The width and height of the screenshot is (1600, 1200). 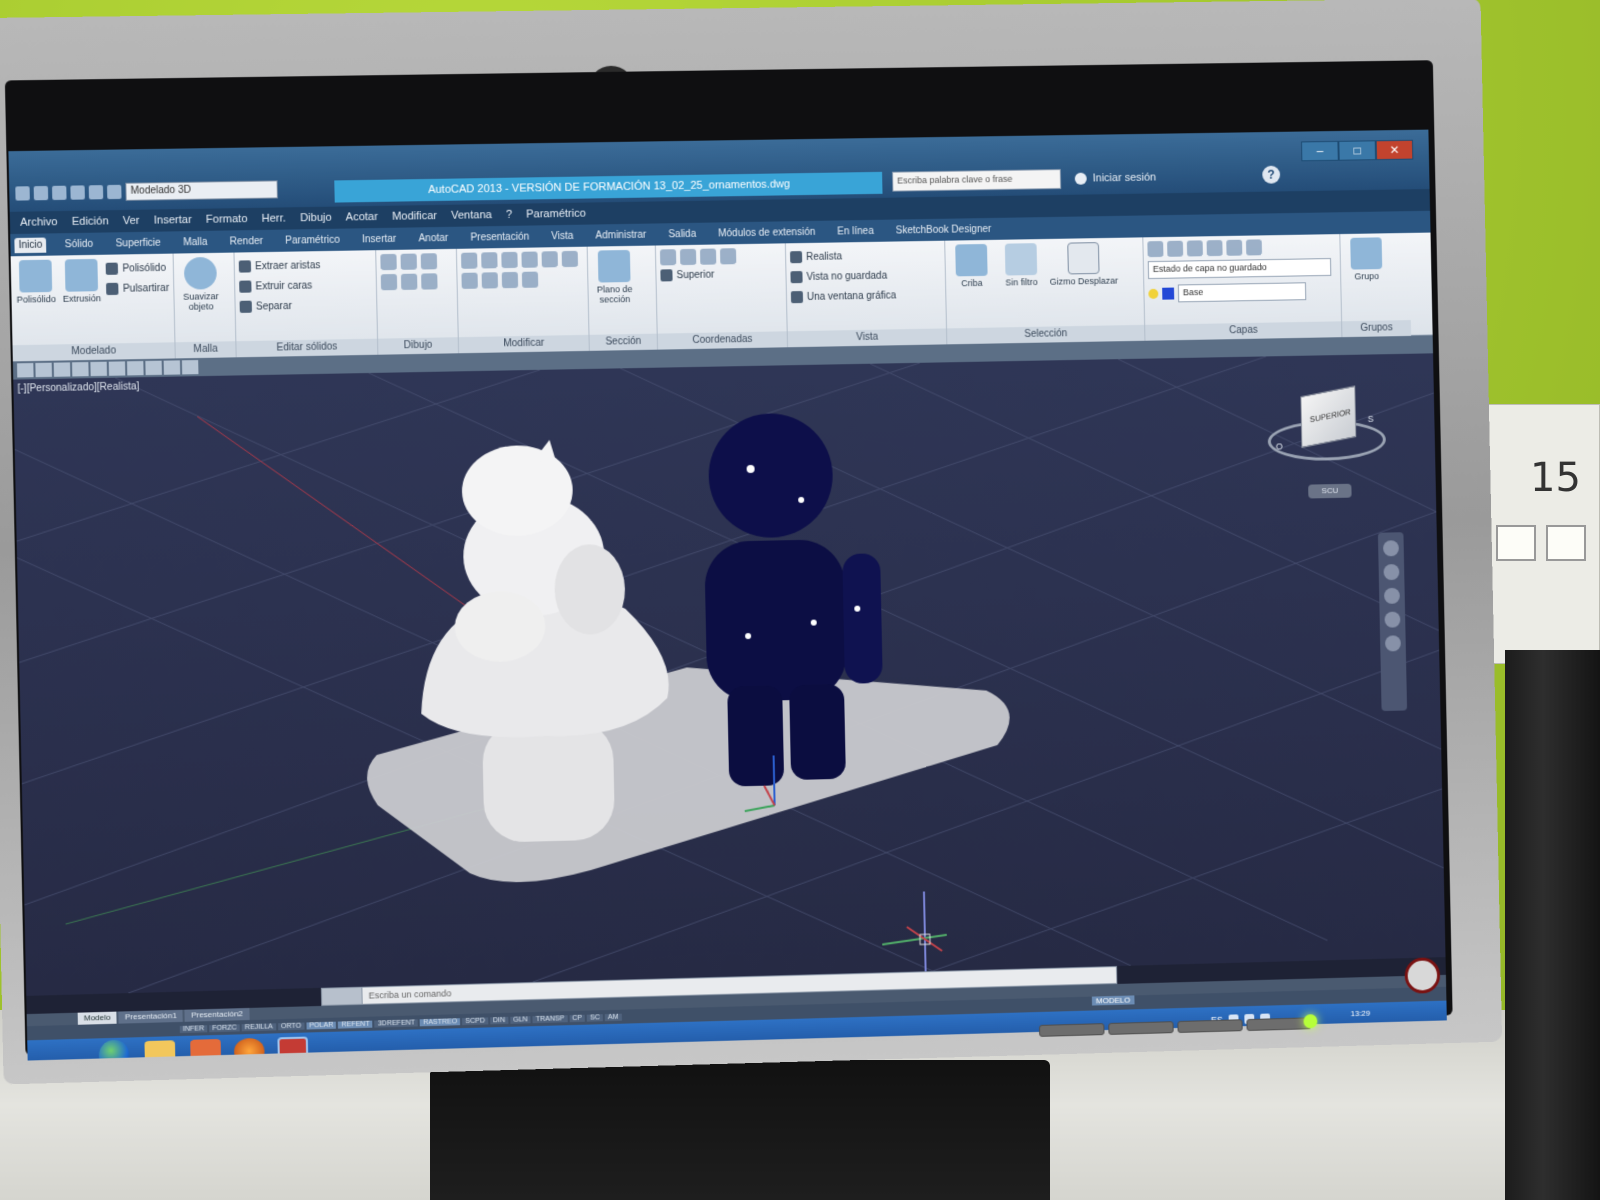 I want to click on mirror-icon, so click(x=529, y=259).